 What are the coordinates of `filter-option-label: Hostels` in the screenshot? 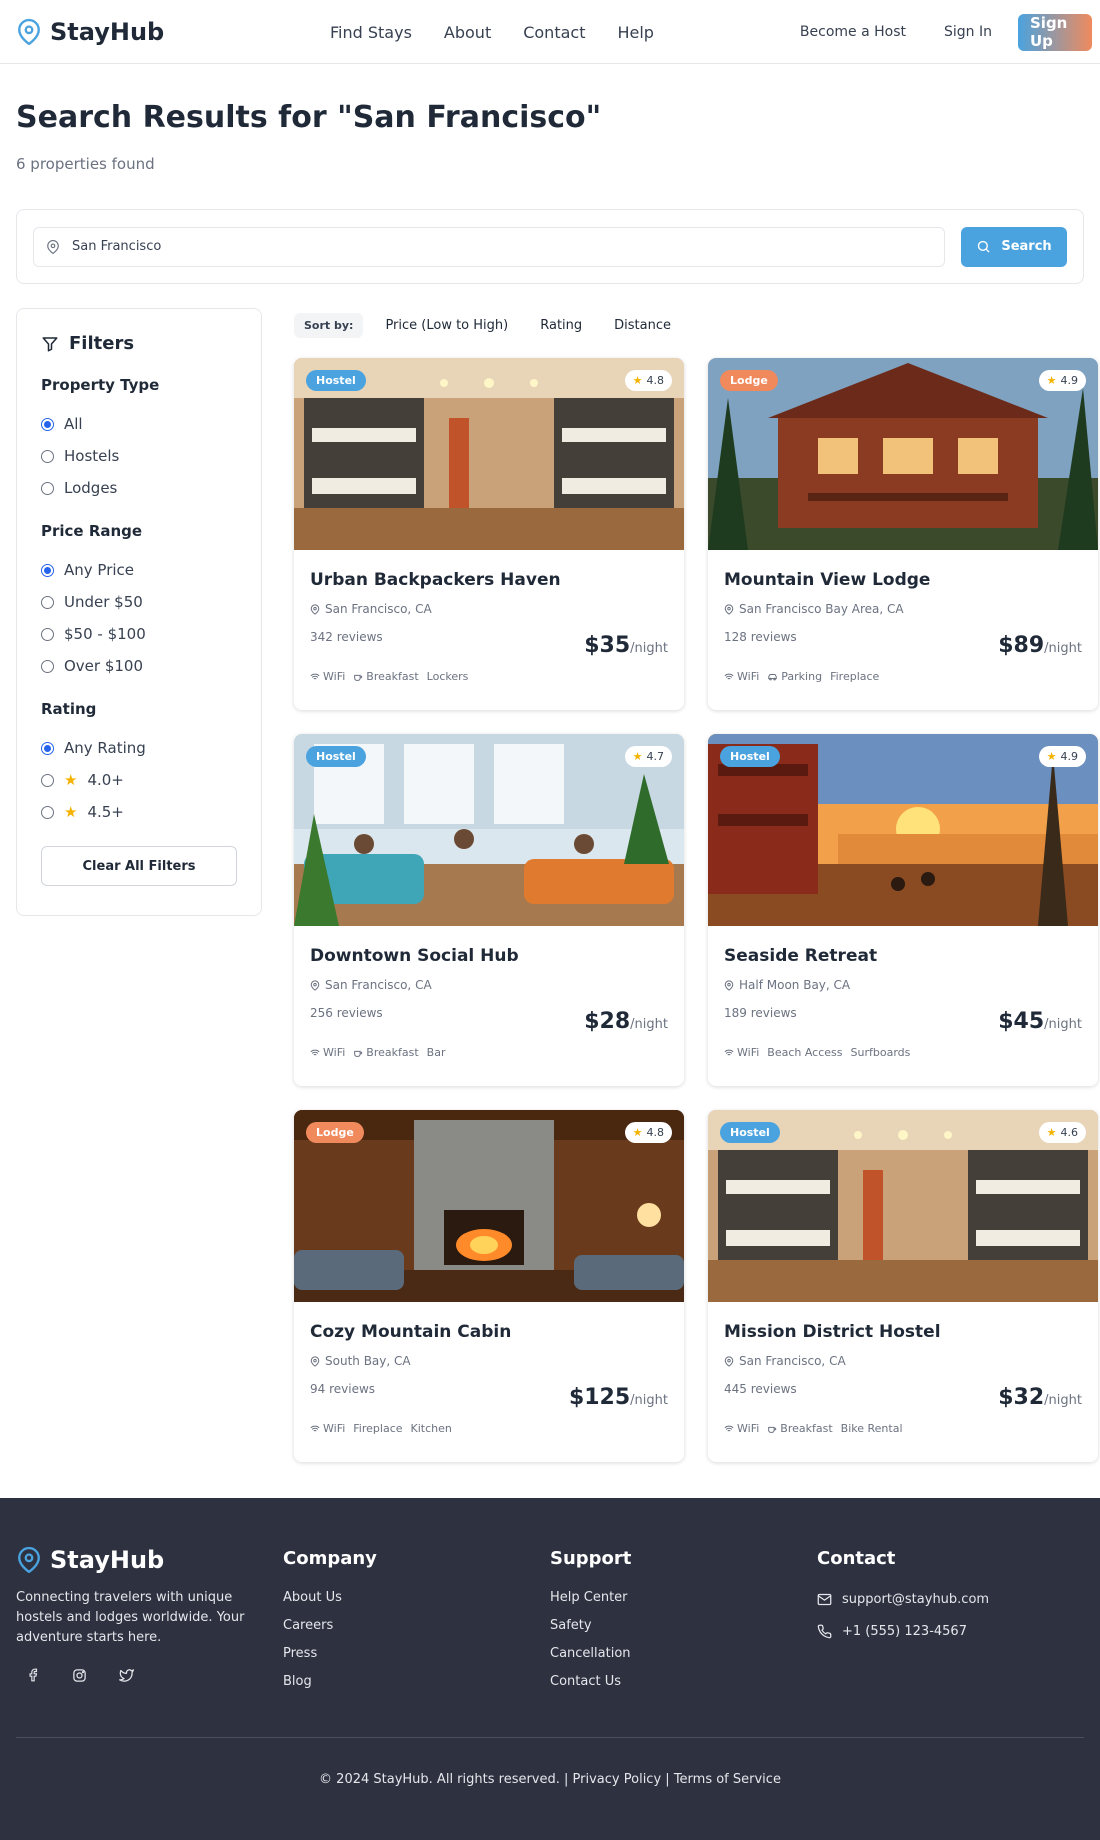 It's located at (92, 456).